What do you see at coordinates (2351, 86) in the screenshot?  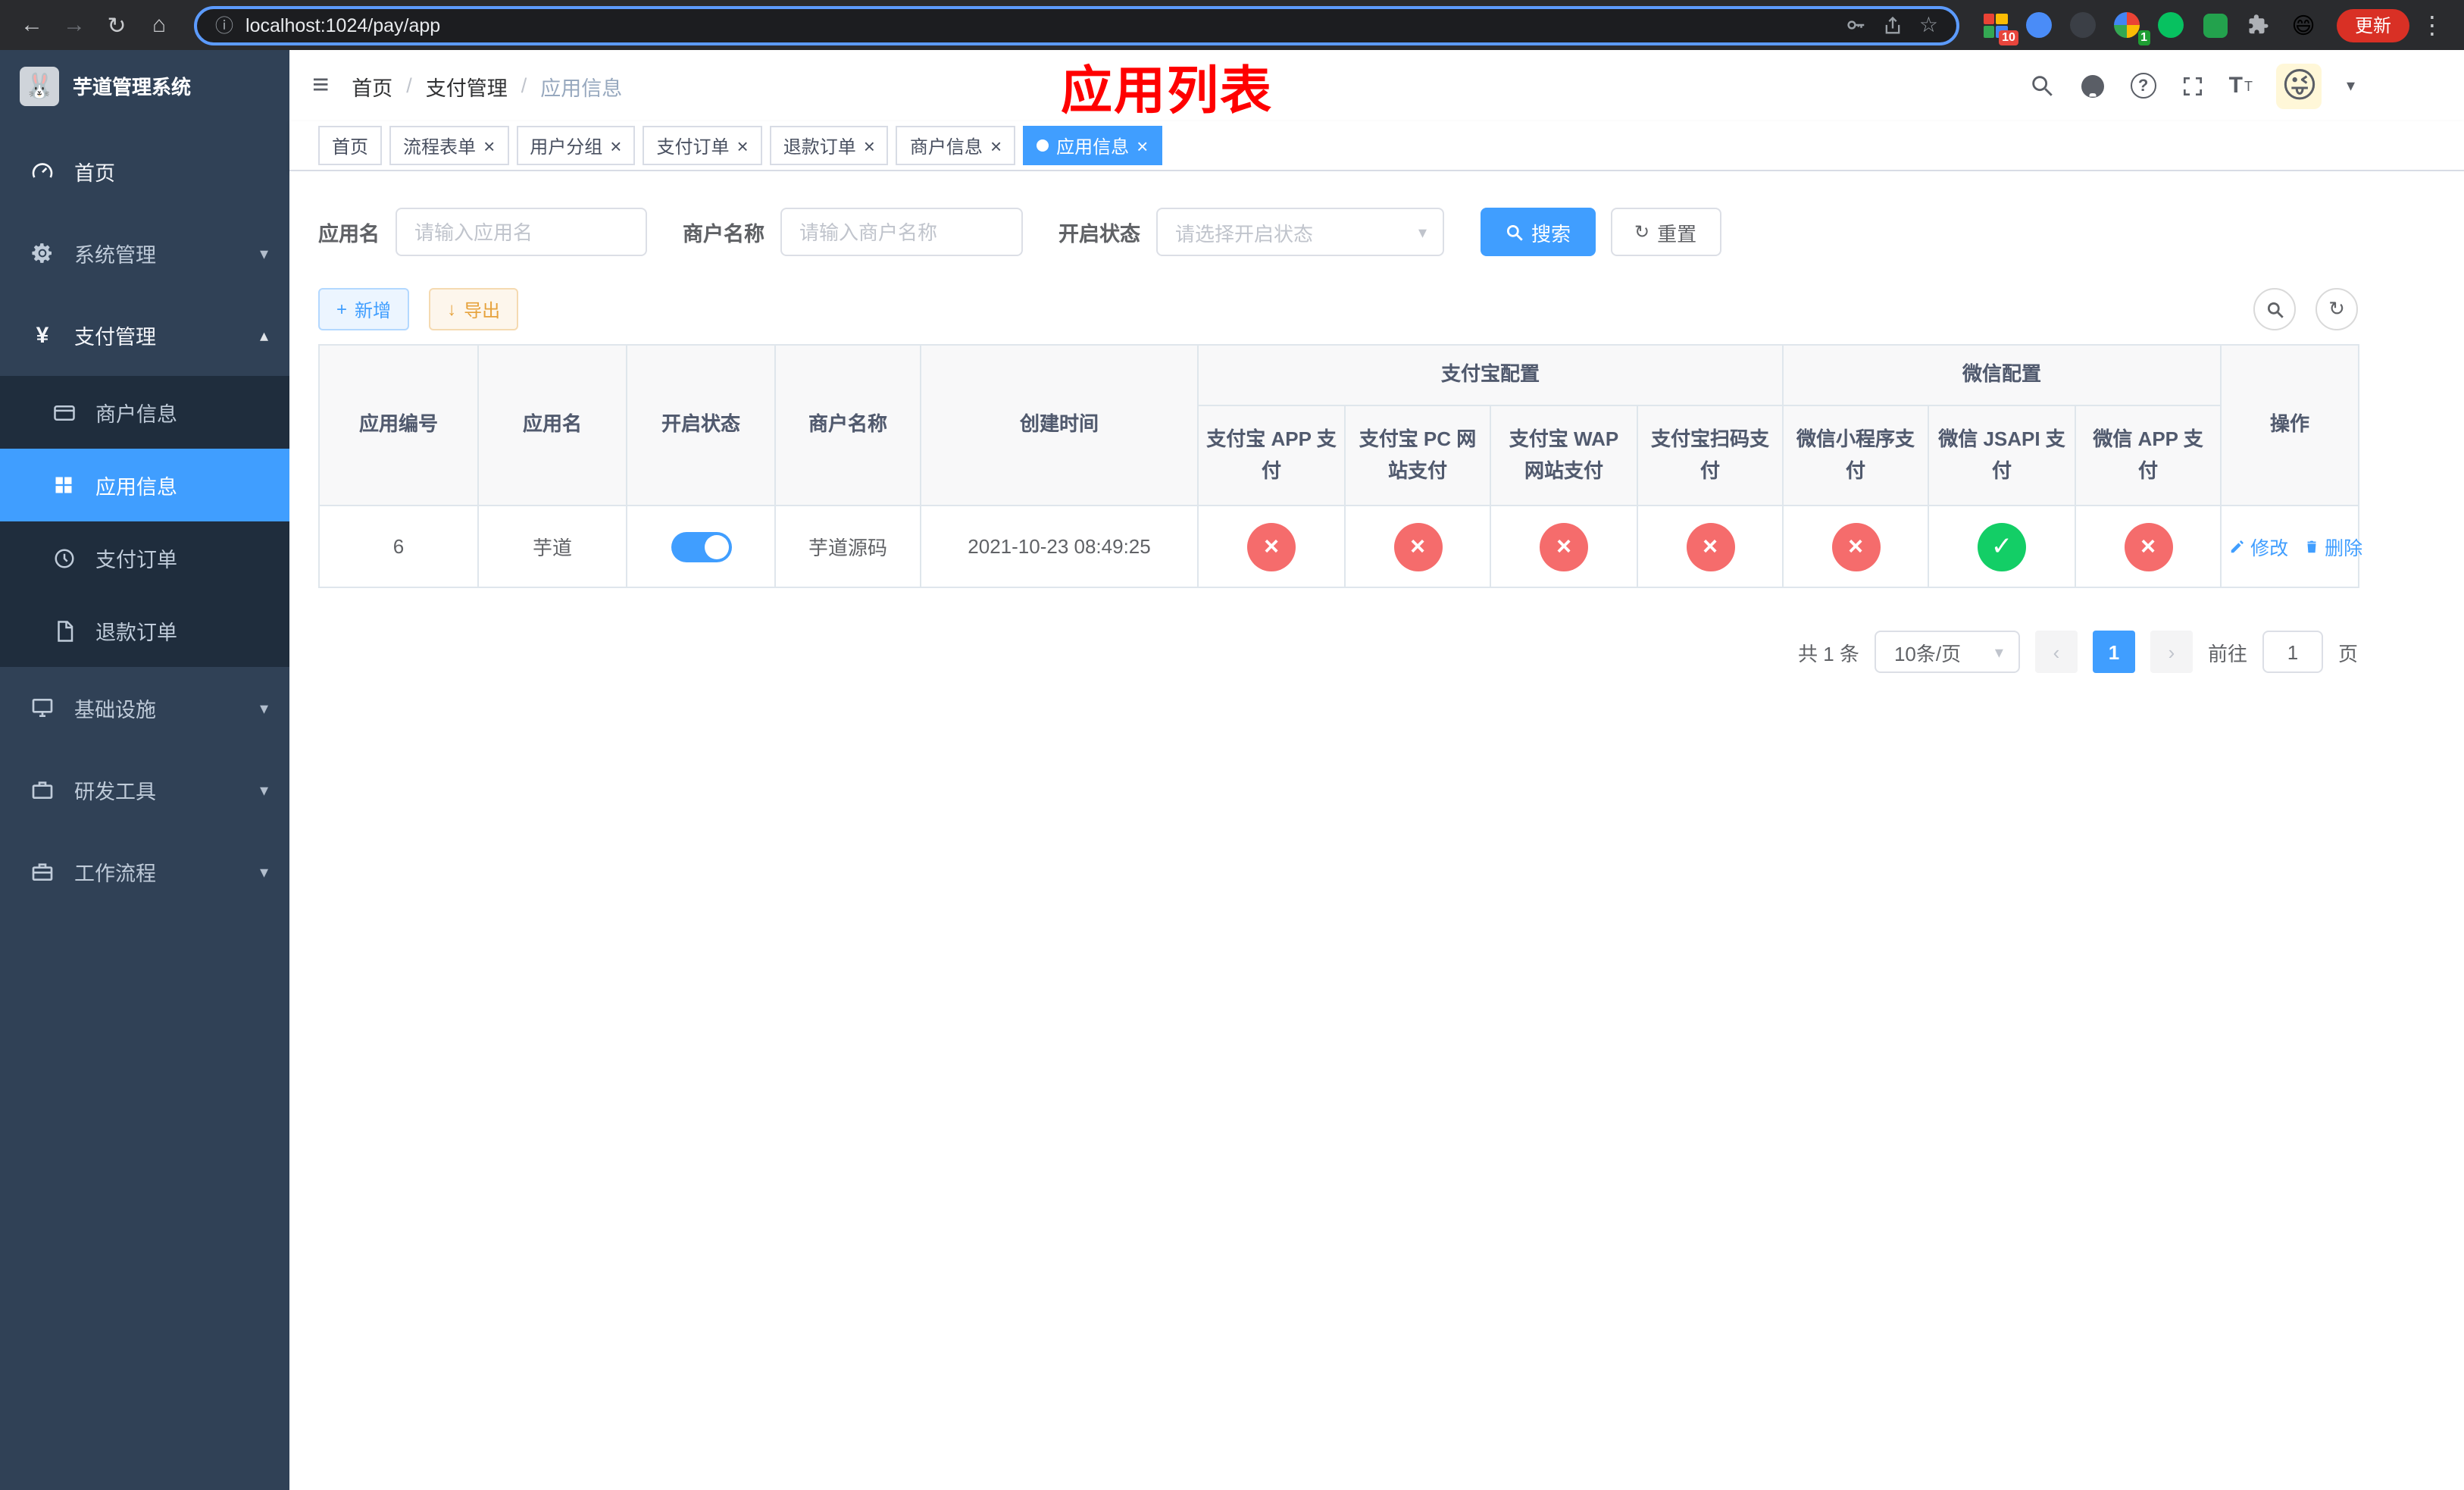 I see `caret-down-icon: ▾` at bounding box center [2351, 86].